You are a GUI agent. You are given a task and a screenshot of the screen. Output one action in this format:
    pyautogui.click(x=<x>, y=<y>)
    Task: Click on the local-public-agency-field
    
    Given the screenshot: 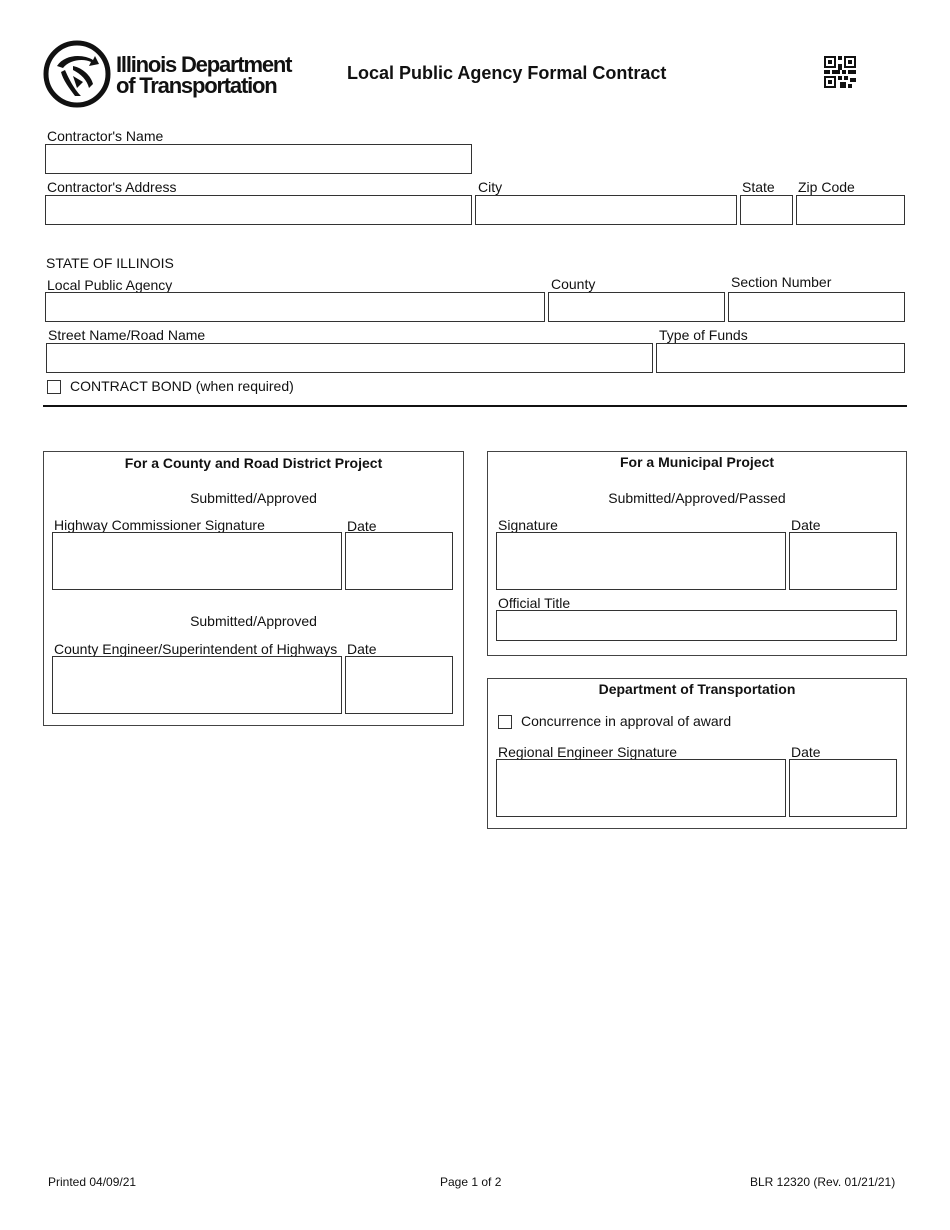 What is the action you would take?
    pyautogui.click(x=295, y=307)
    